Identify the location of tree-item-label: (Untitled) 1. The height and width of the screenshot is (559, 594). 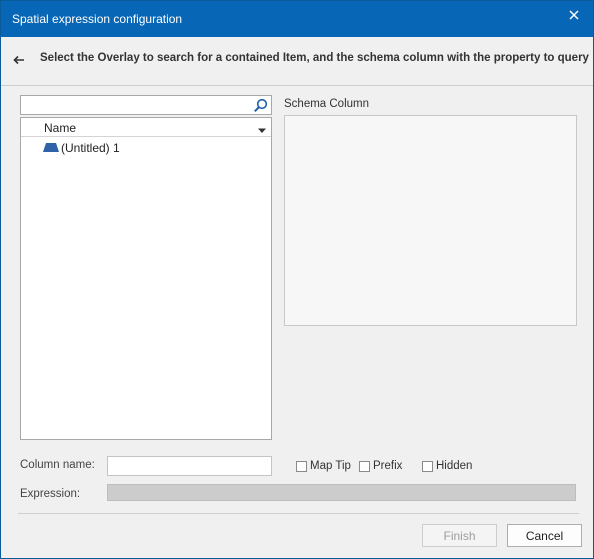
(90, 148).